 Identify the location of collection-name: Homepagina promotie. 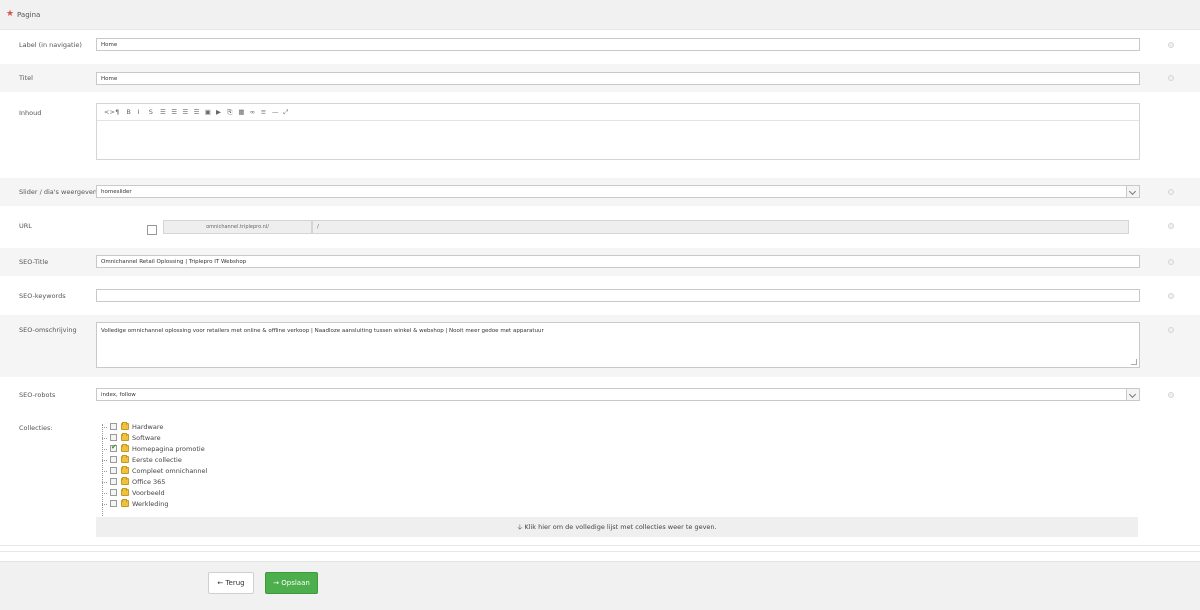
(168, 449).